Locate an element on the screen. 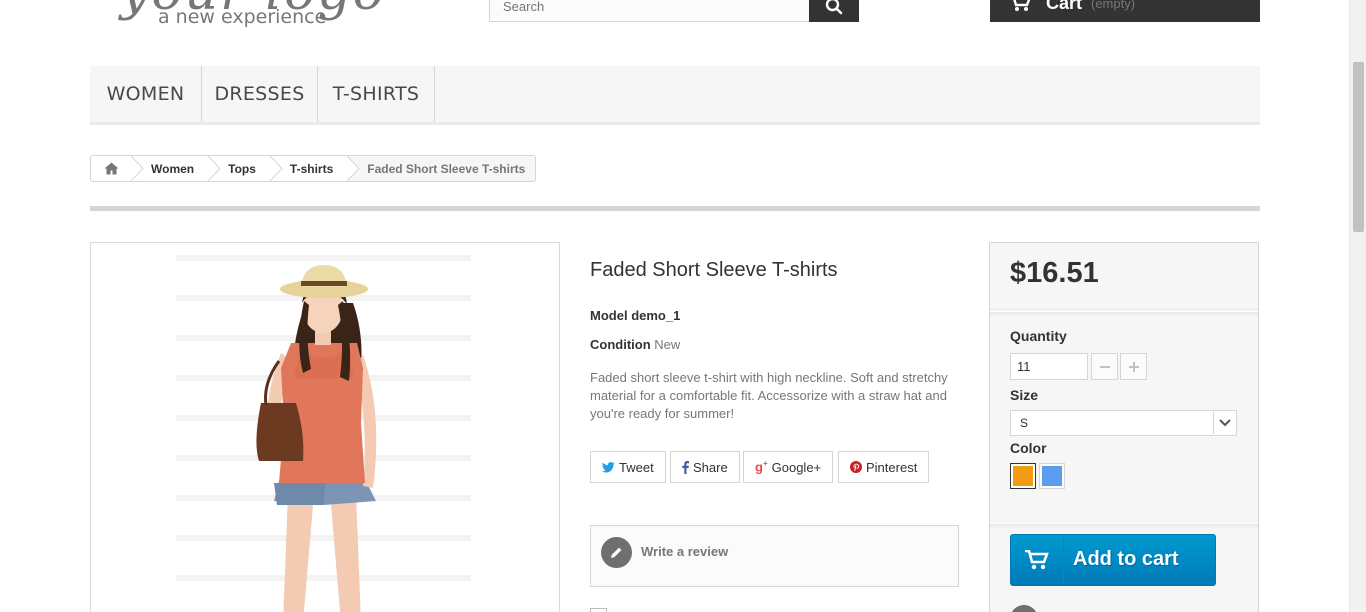 Image resolution: width=1366 pixels, height=612 pixels. google-plus-icon: g+ is located at coordinates (761, 467).